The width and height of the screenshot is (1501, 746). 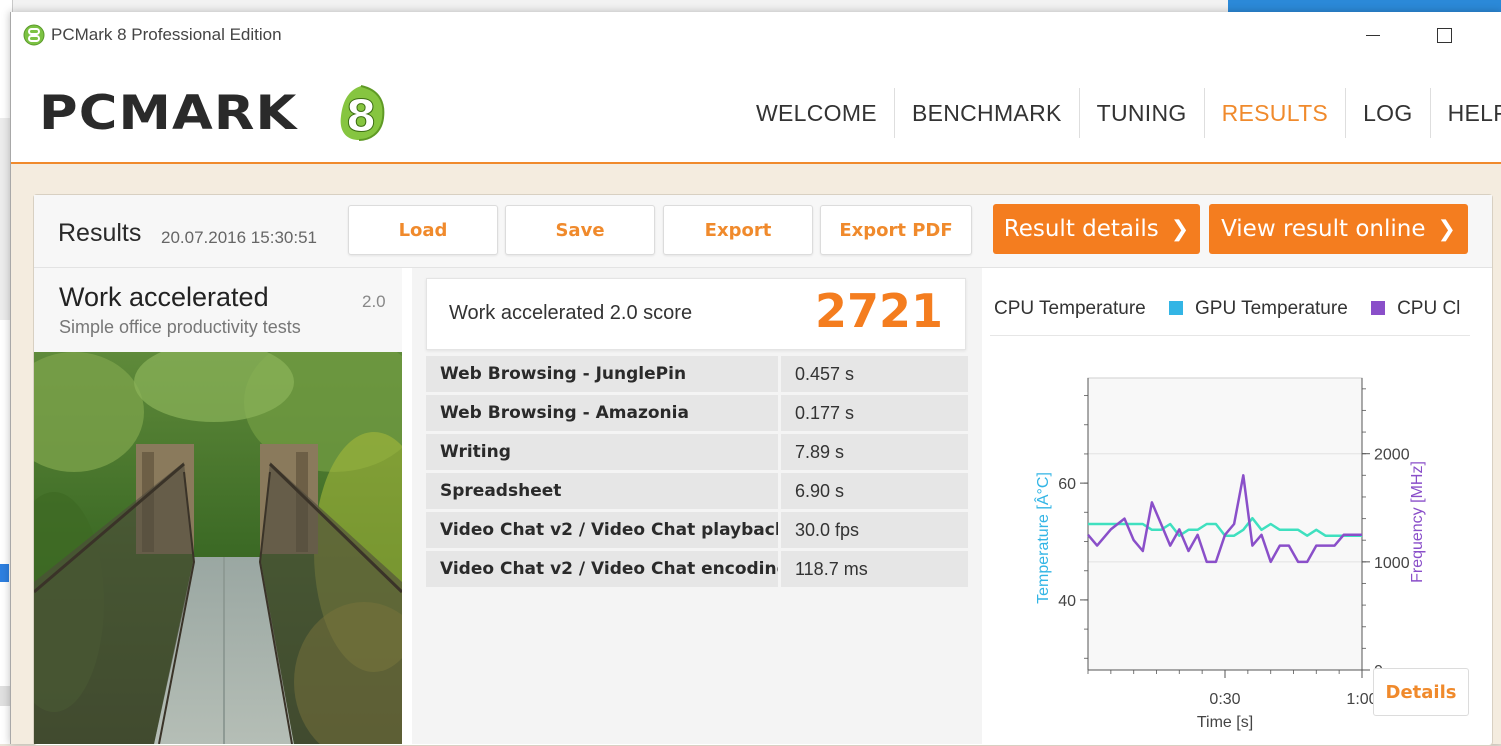 I want to click on nav-welcome: WELCOME, so click(x=816, y=113).